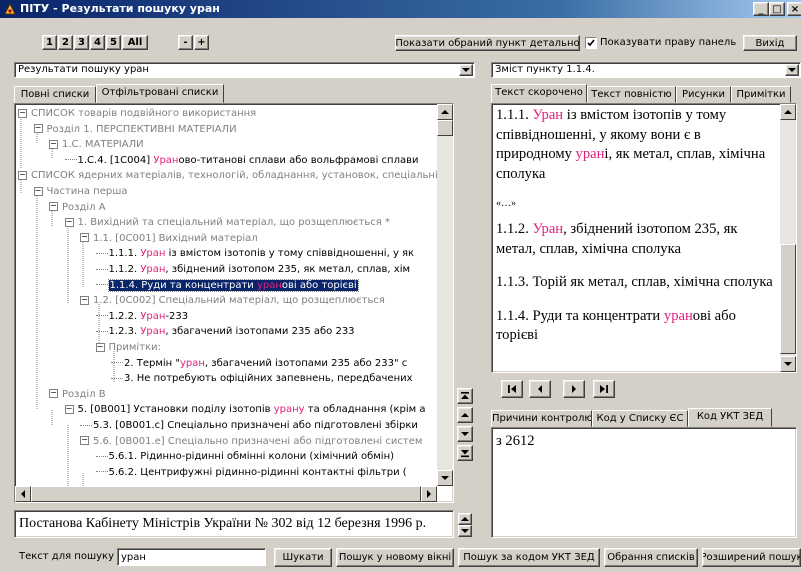 The height and width of the screenshot is (572, 801). What do you see at coordinates (604, 389) in the screenshot?
I see `record-last-button` at bounding box center [604, 389].